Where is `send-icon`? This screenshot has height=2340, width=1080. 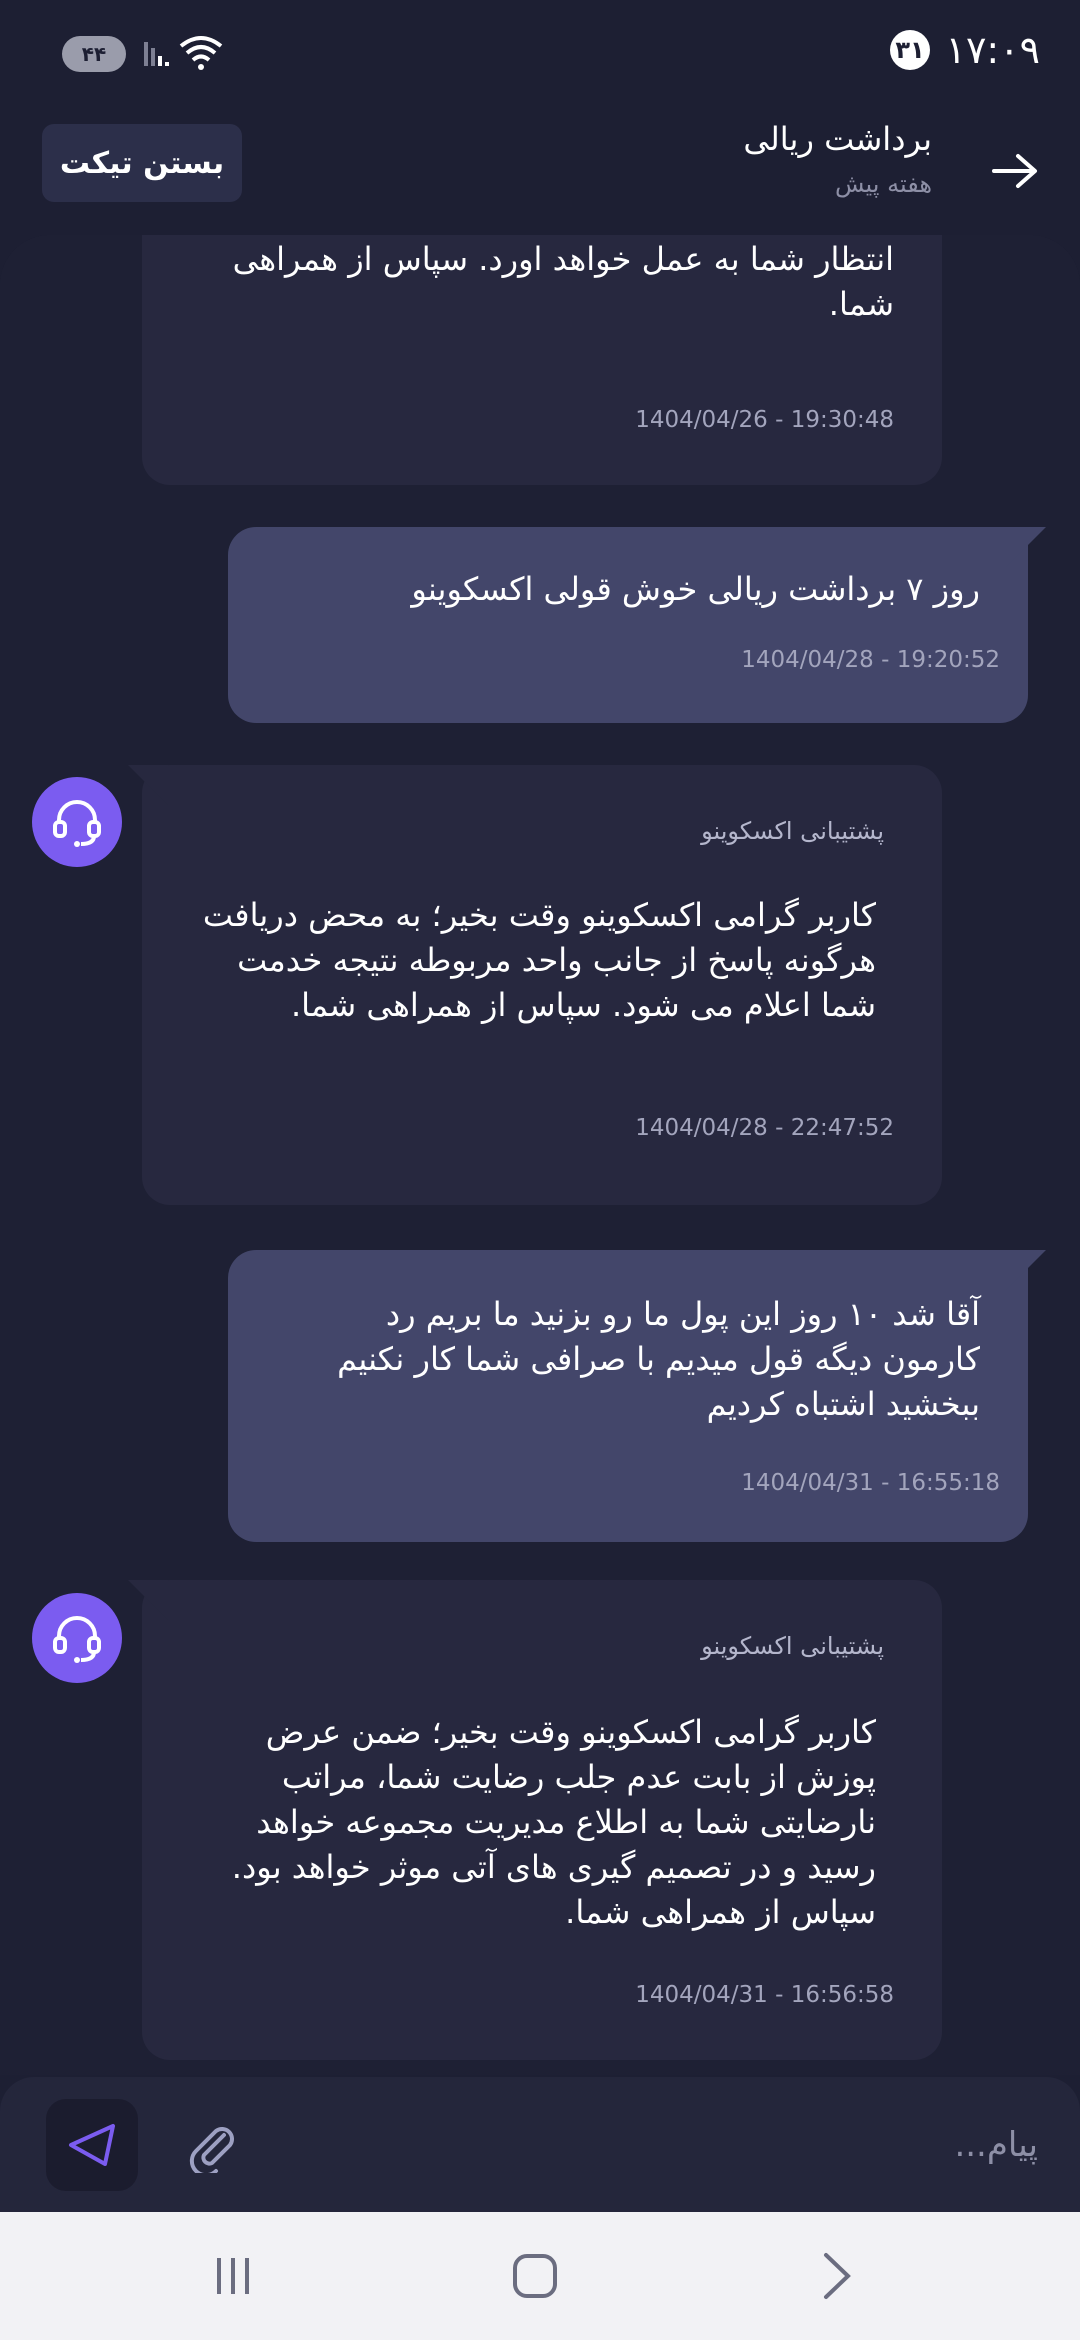 send-icon is located at coordinates (92, 2145).